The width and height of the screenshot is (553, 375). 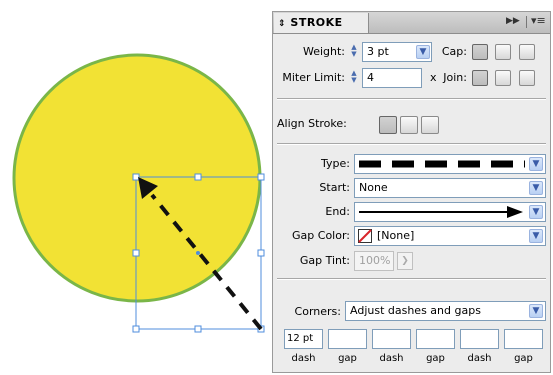 I want to click on corners-dropdown: Adjust dashes and gaps, so click(x=445, y=311).